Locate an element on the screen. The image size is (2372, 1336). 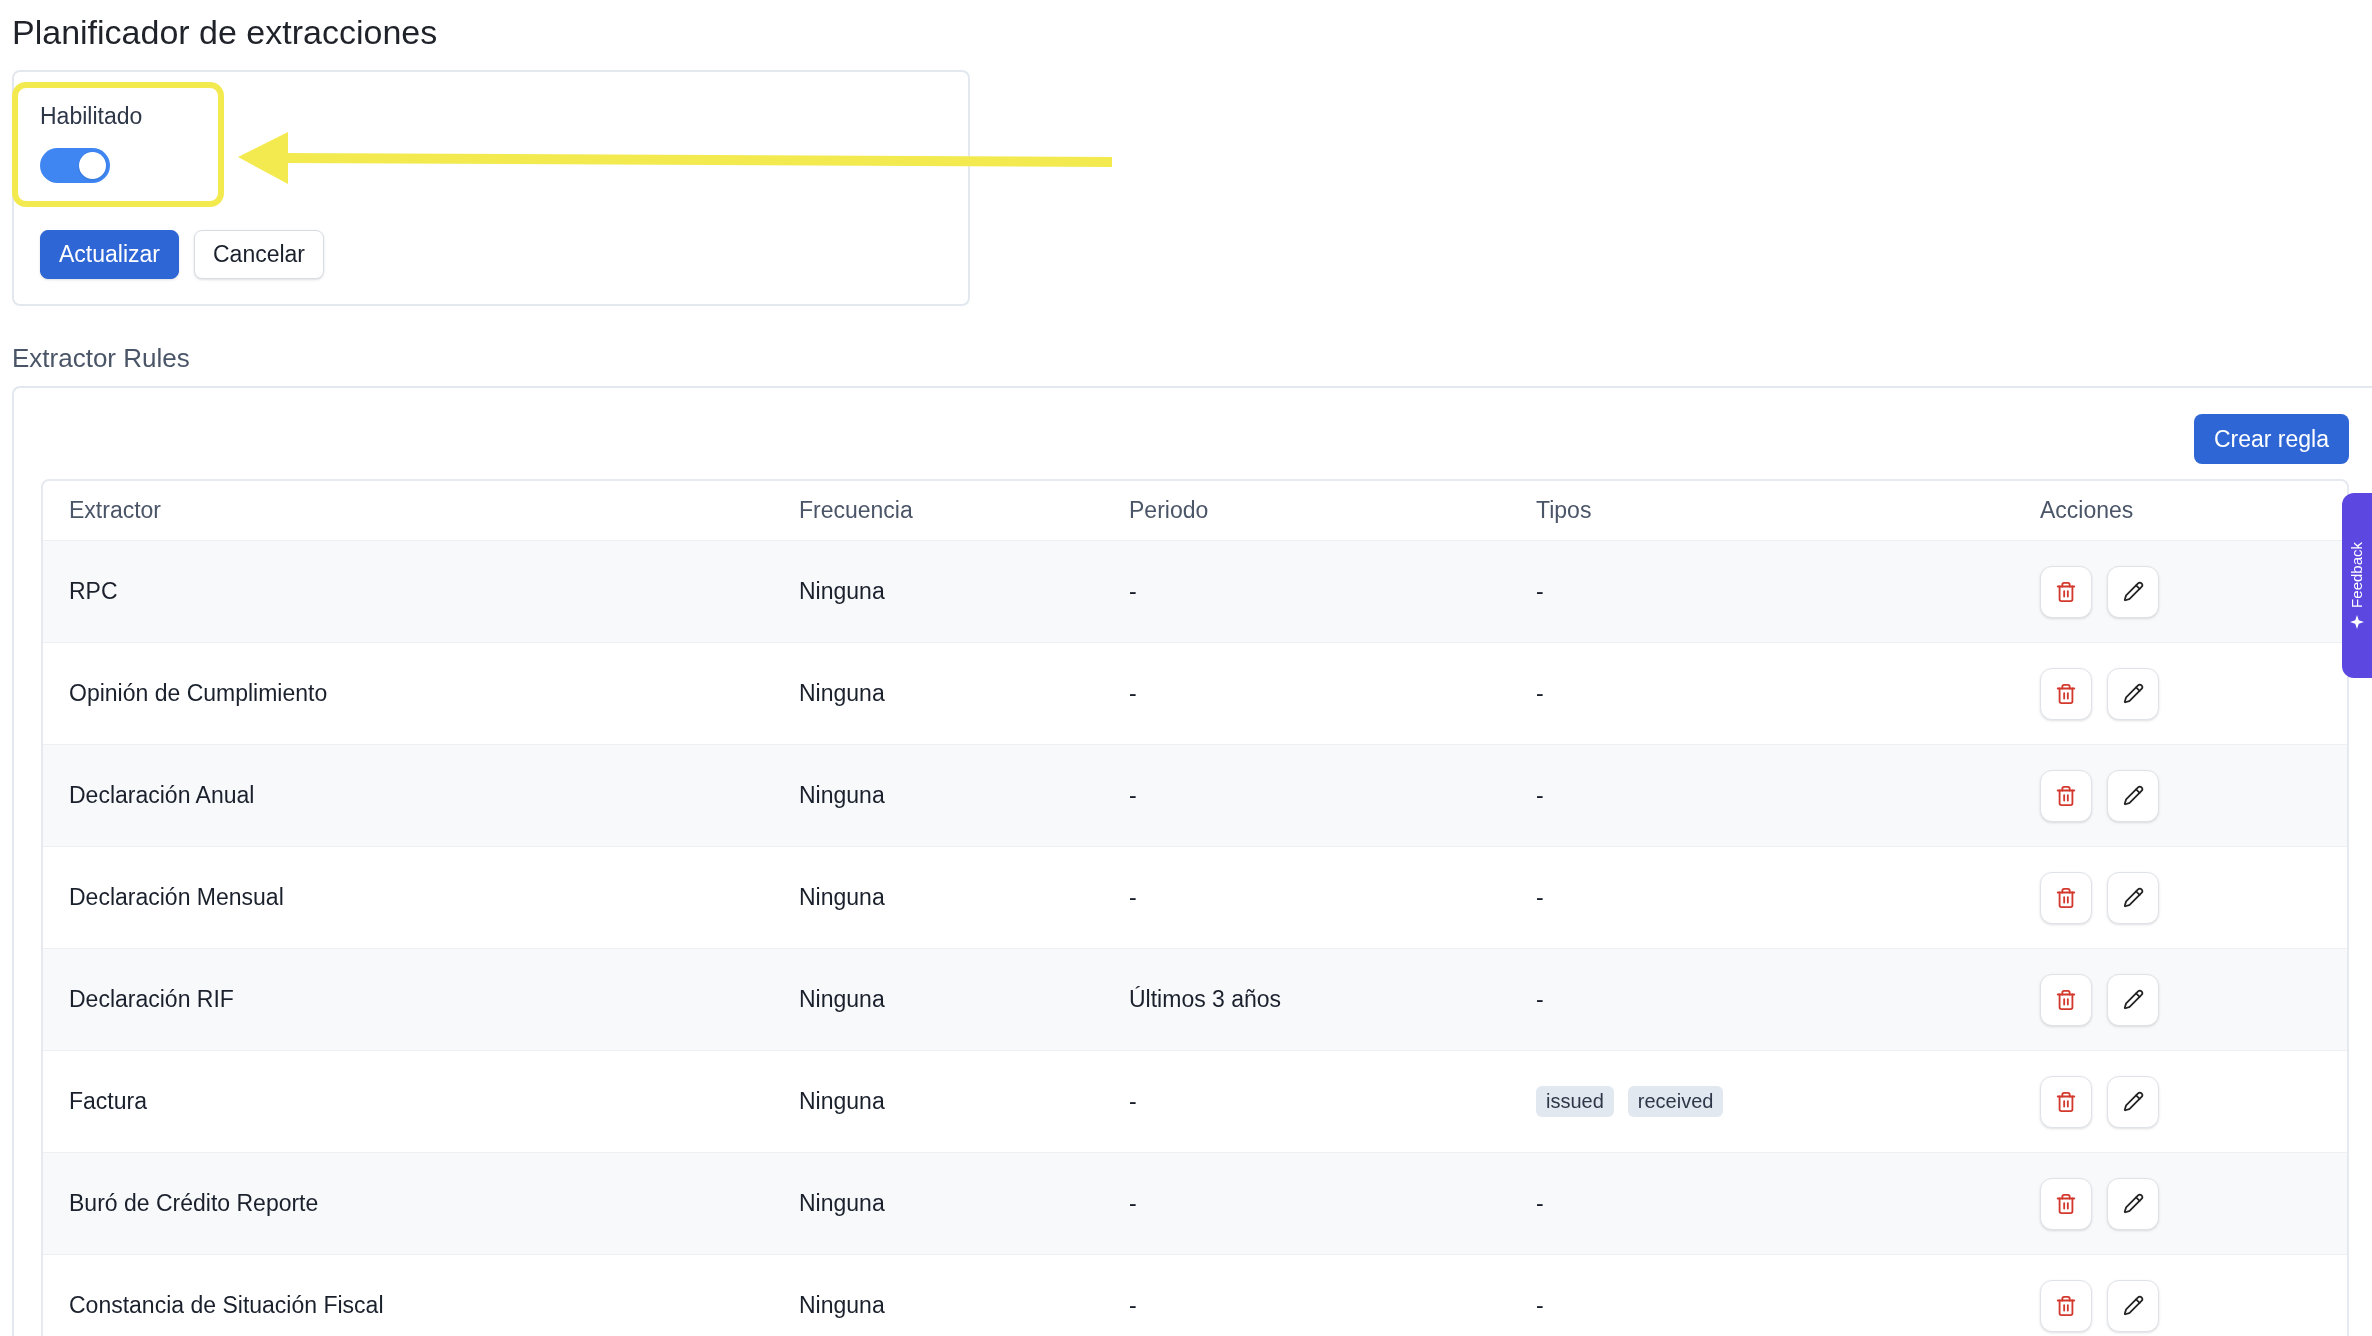
column-header: Acciones is located at coordinates (2087, 510).